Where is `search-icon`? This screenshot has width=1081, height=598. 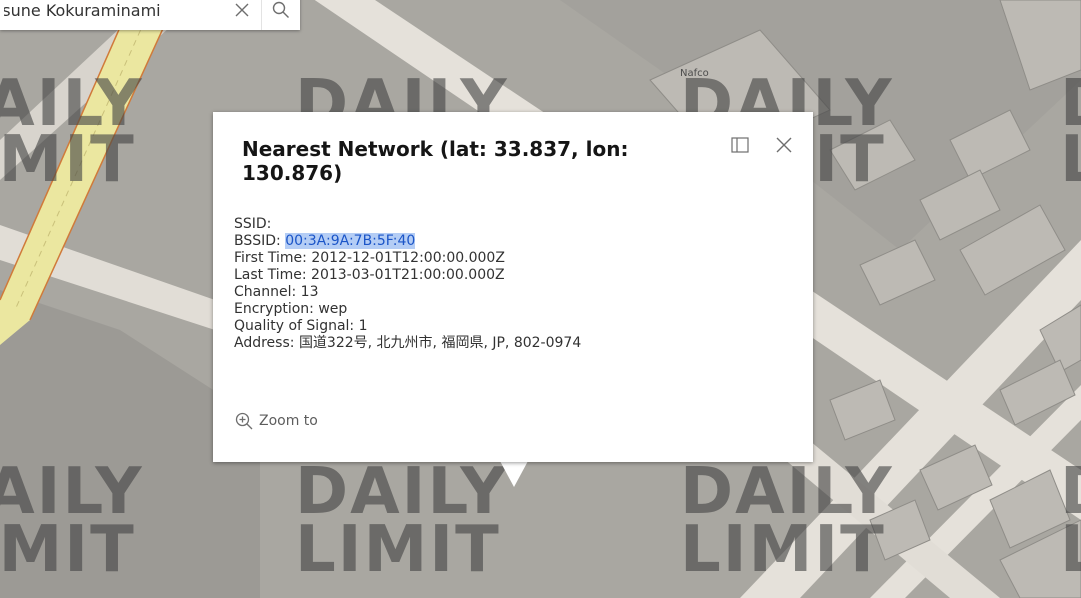 search-icon is located at coordinates (280, 9).